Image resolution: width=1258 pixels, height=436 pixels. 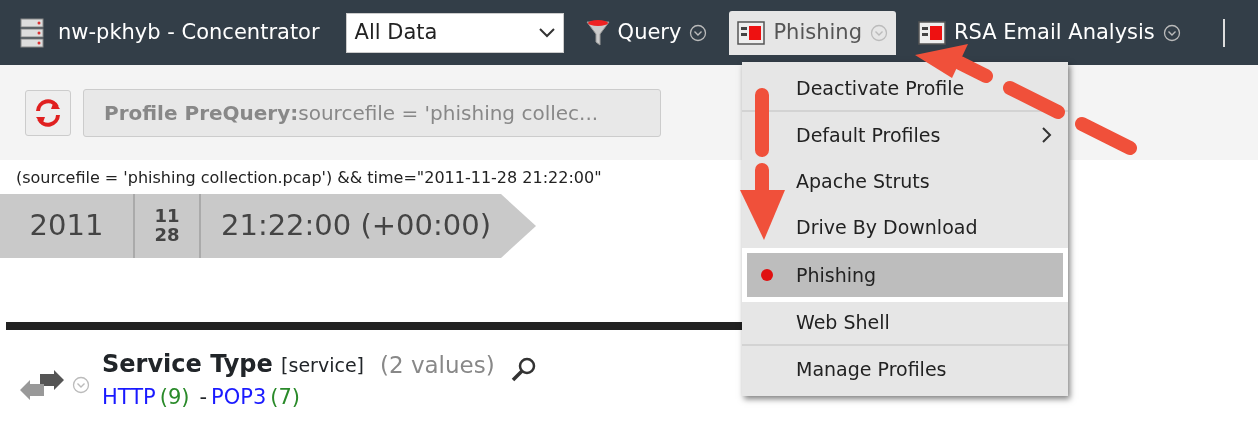 What do you see at coordinates (167, 216) in the screenshot?
I see `month-text: 11` at bounding box center [167, 216].